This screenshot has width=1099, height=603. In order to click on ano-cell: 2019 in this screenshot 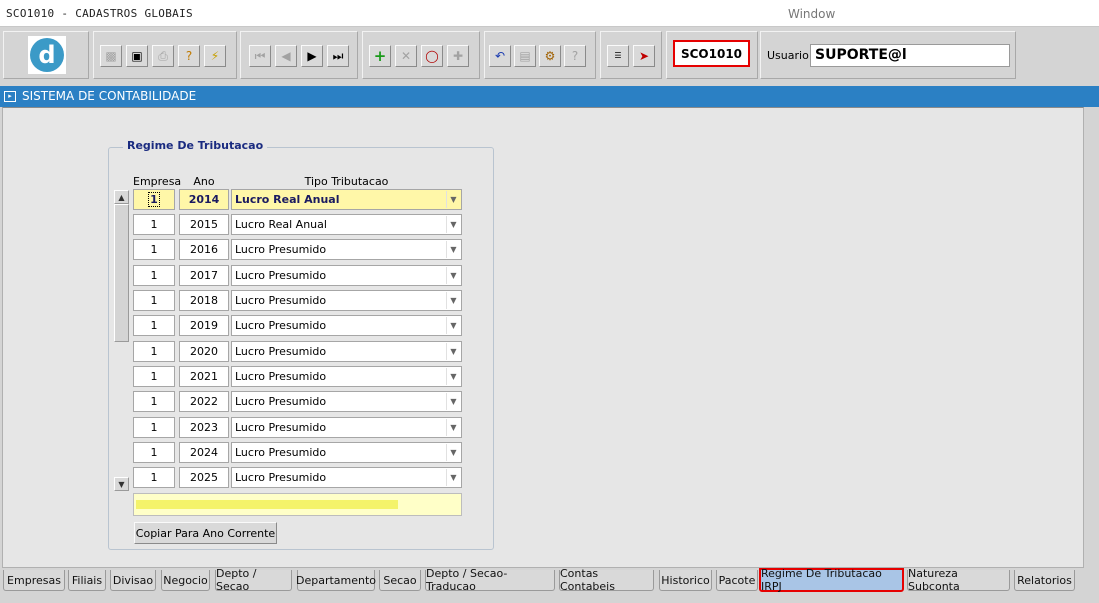, I will do `click(204, 325)`.